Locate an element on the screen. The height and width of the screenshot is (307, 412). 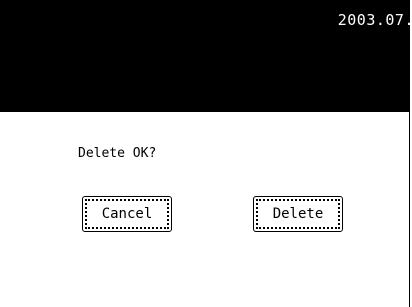
confirm-message: Delete OK? is located at coordinates (117, 153).